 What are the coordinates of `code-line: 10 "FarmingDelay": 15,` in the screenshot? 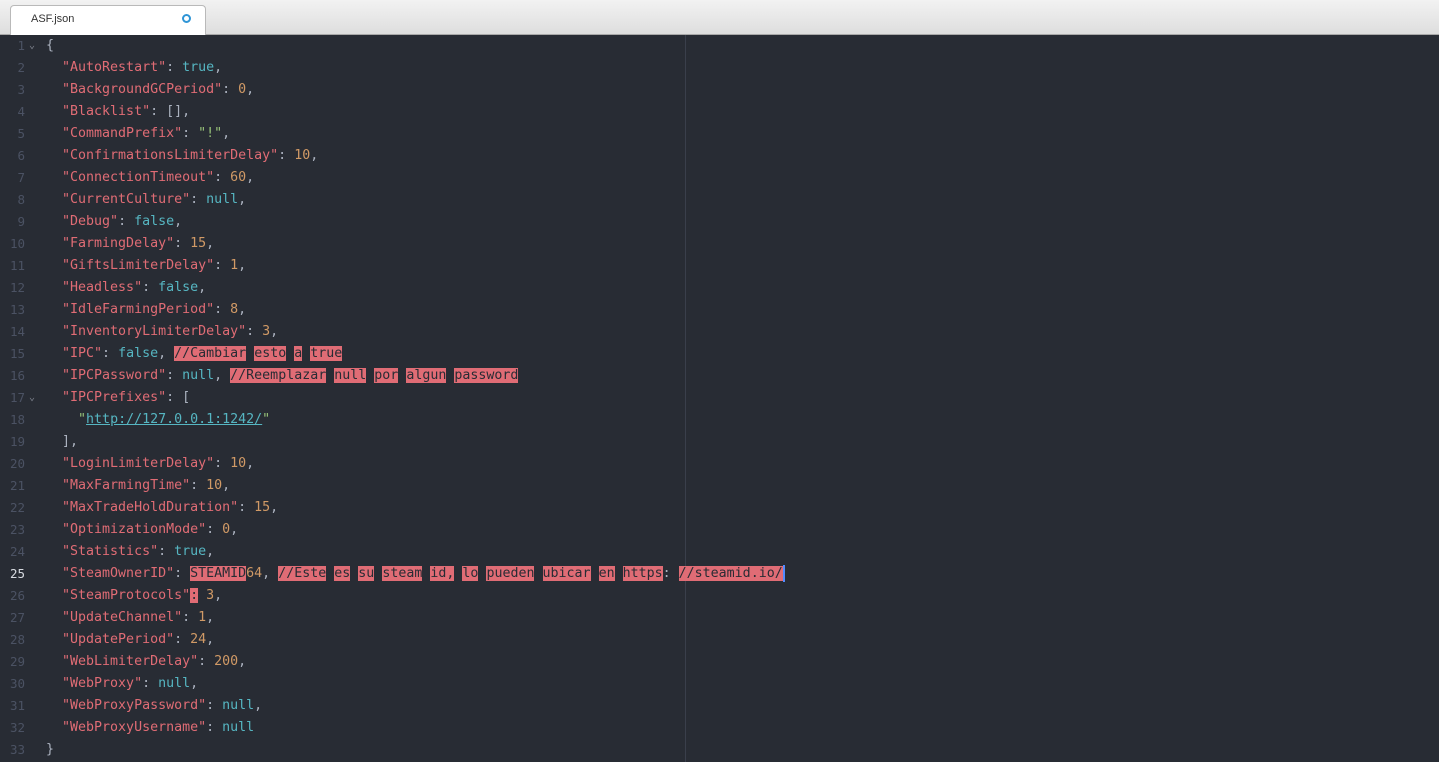 It's located at (719, 244).